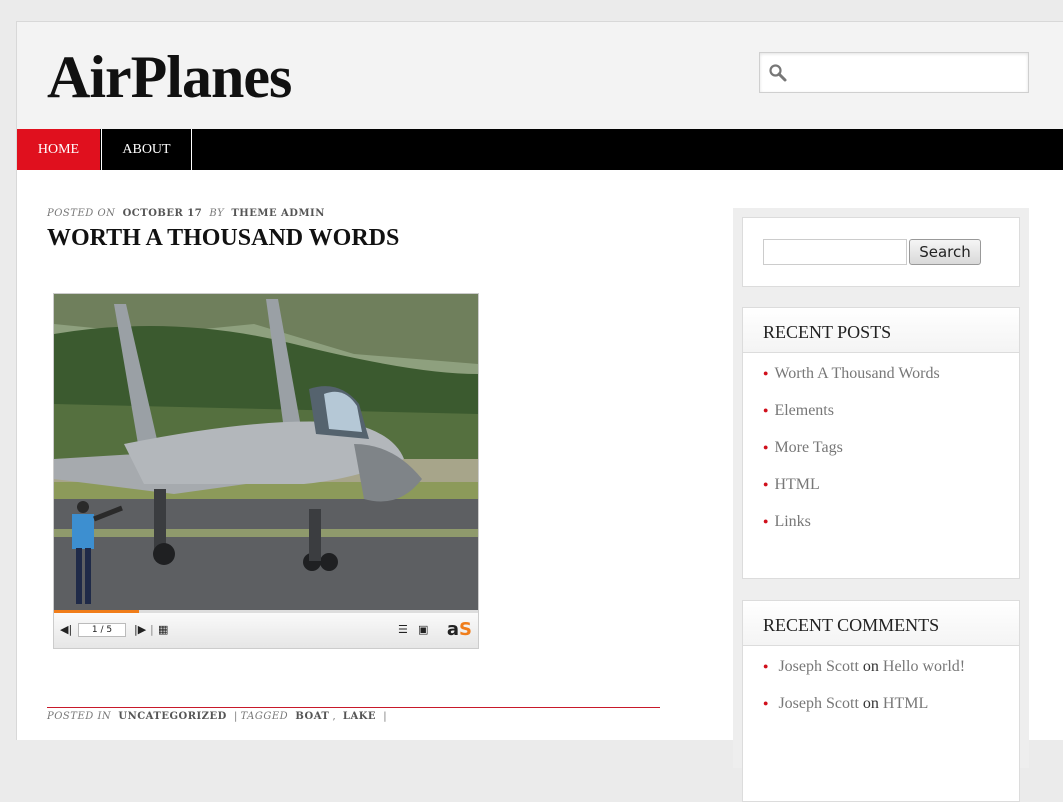  I want to click on fullscreen-icon: ▣, so click(423, 629).